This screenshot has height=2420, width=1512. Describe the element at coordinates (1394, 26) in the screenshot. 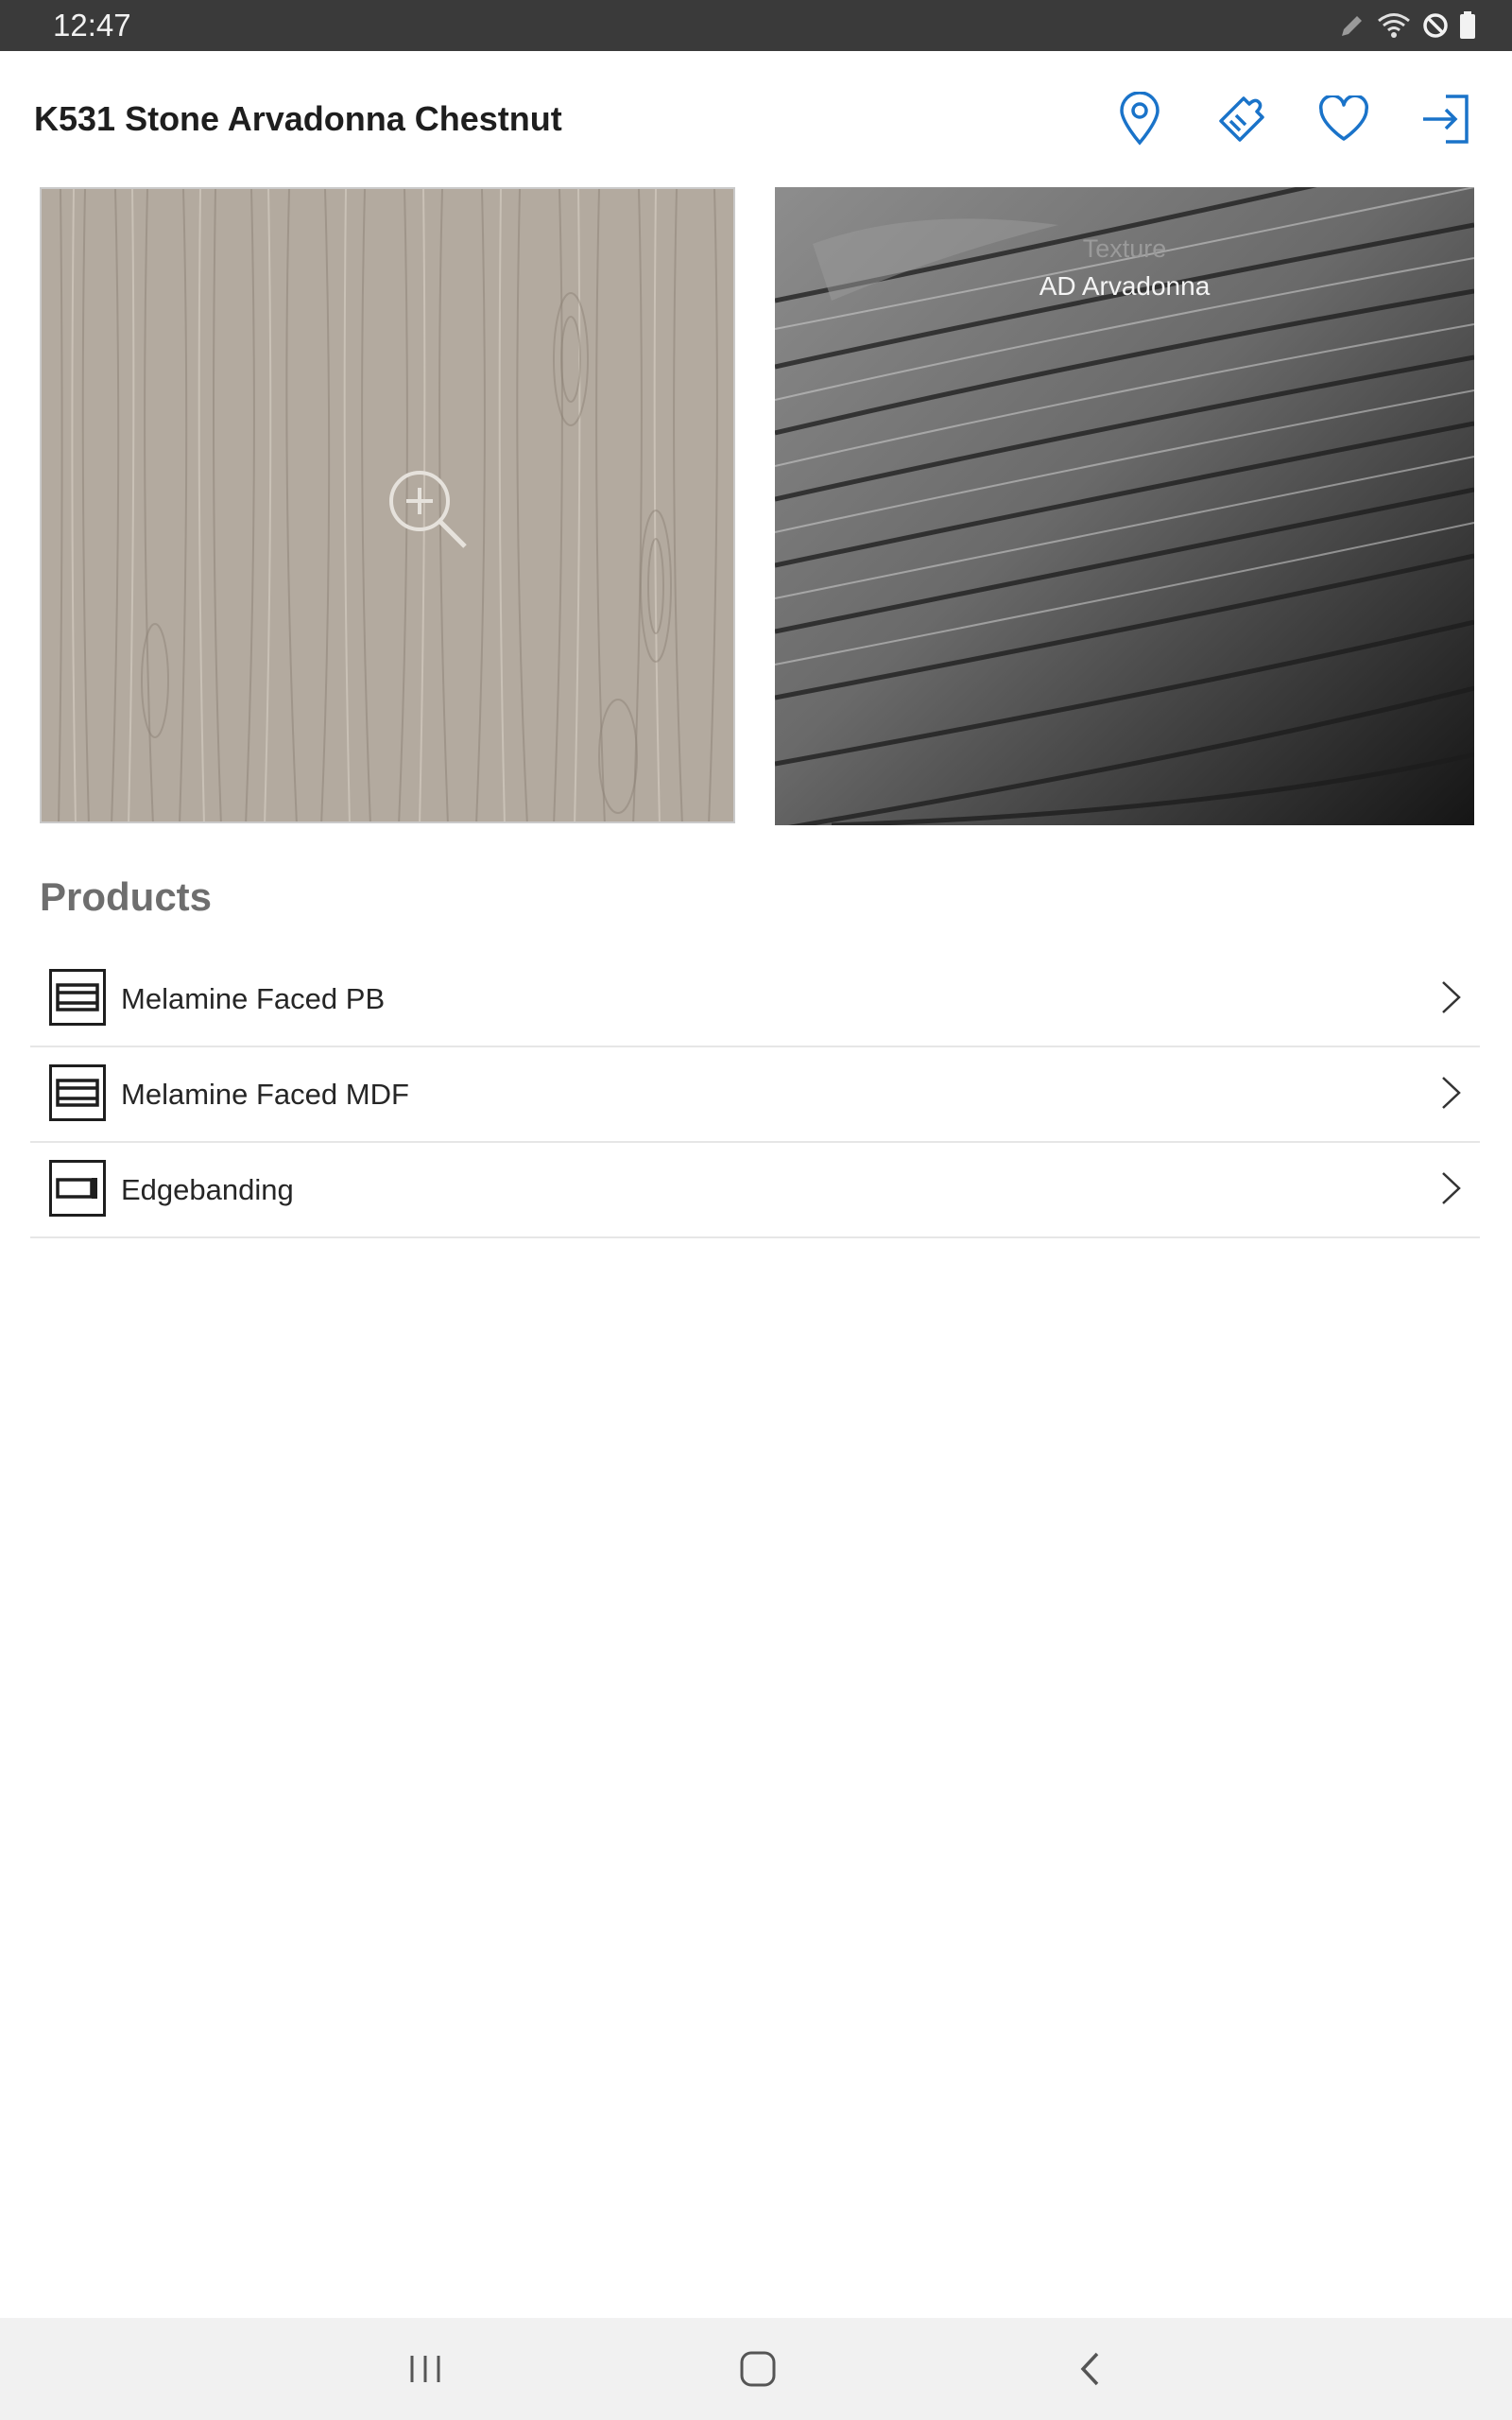

I see `wifi-icon` at that location.